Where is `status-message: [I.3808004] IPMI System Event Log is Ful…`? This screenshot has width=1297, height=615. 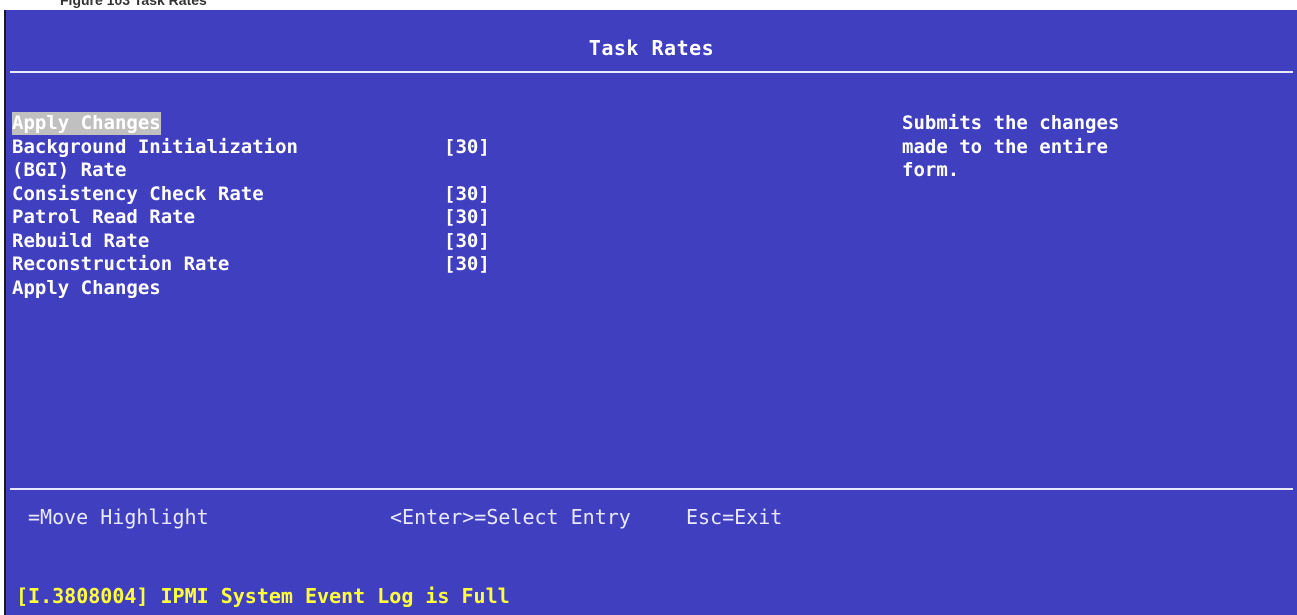
status-message: [I.3808004] IPMI System Event Log is Ful… is located at coordinates (263, 596).